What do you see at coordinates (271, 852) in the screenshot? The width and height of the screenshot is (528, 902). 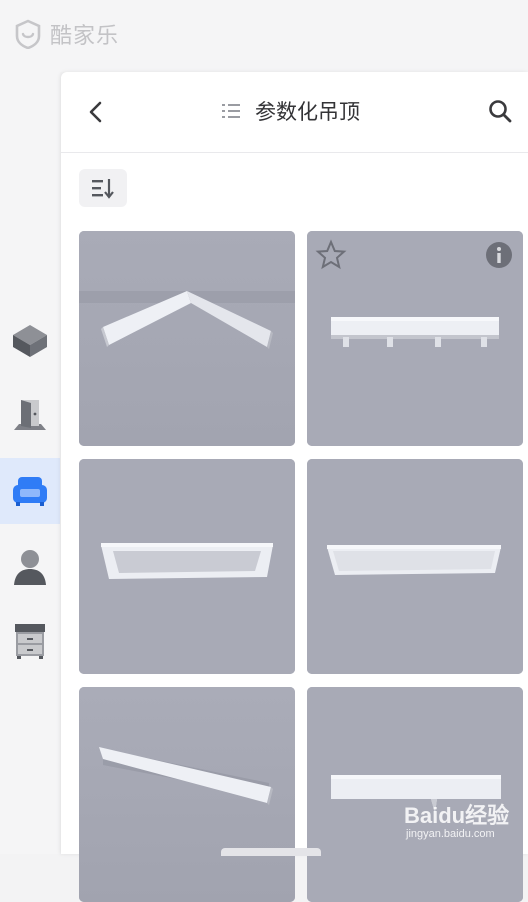 I see `scroll-handle` at bounding box center [271, 852].